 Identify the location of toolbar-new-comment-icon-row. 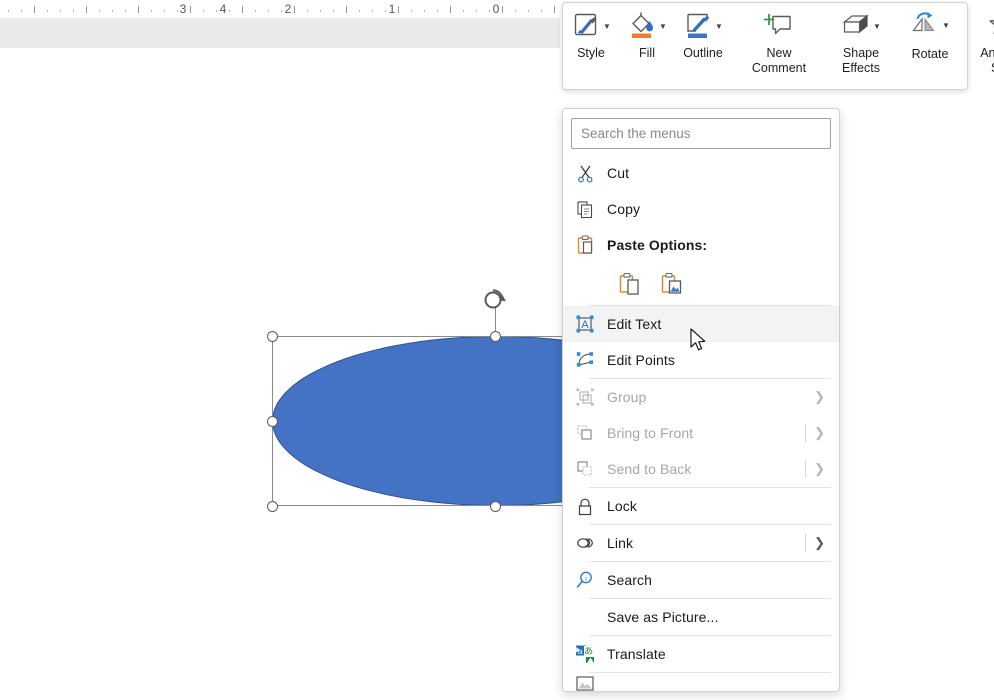
(779, 27).